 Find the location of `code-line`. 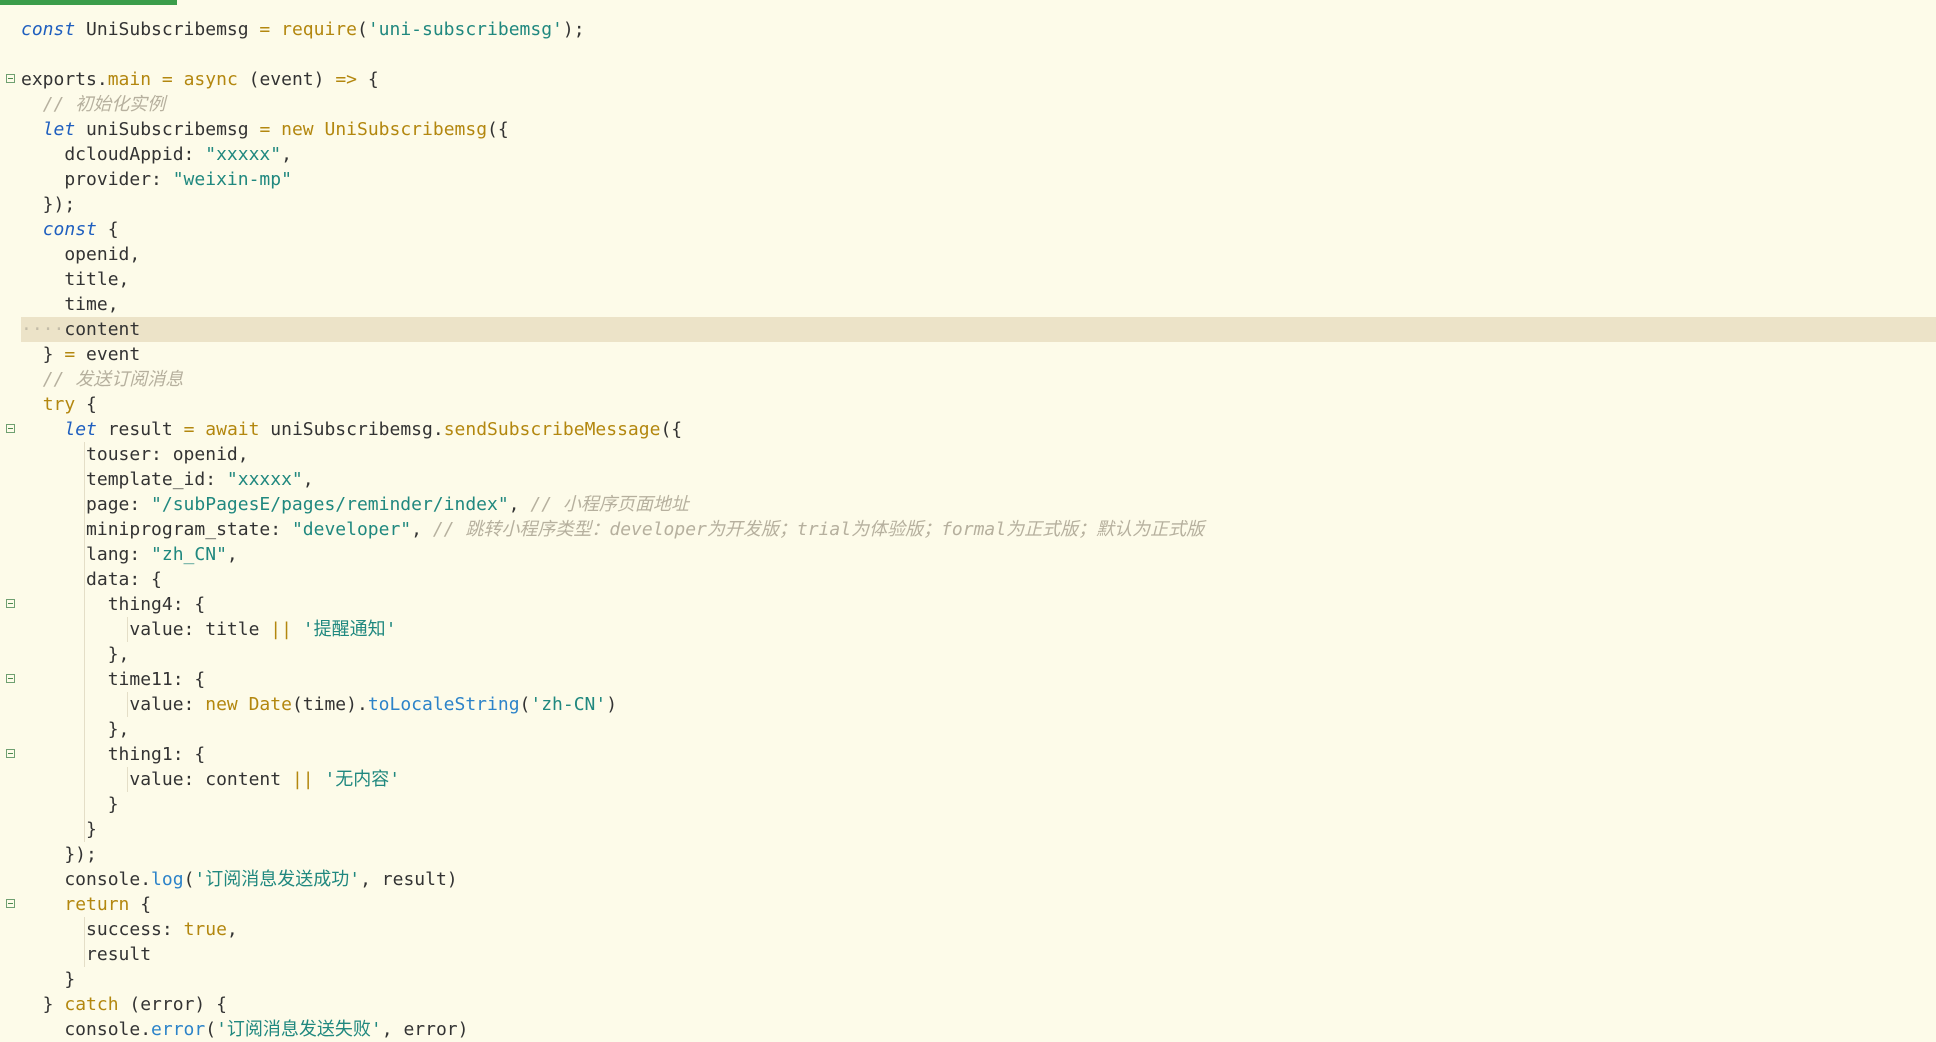

code-line is located at coordinates (978, 54).